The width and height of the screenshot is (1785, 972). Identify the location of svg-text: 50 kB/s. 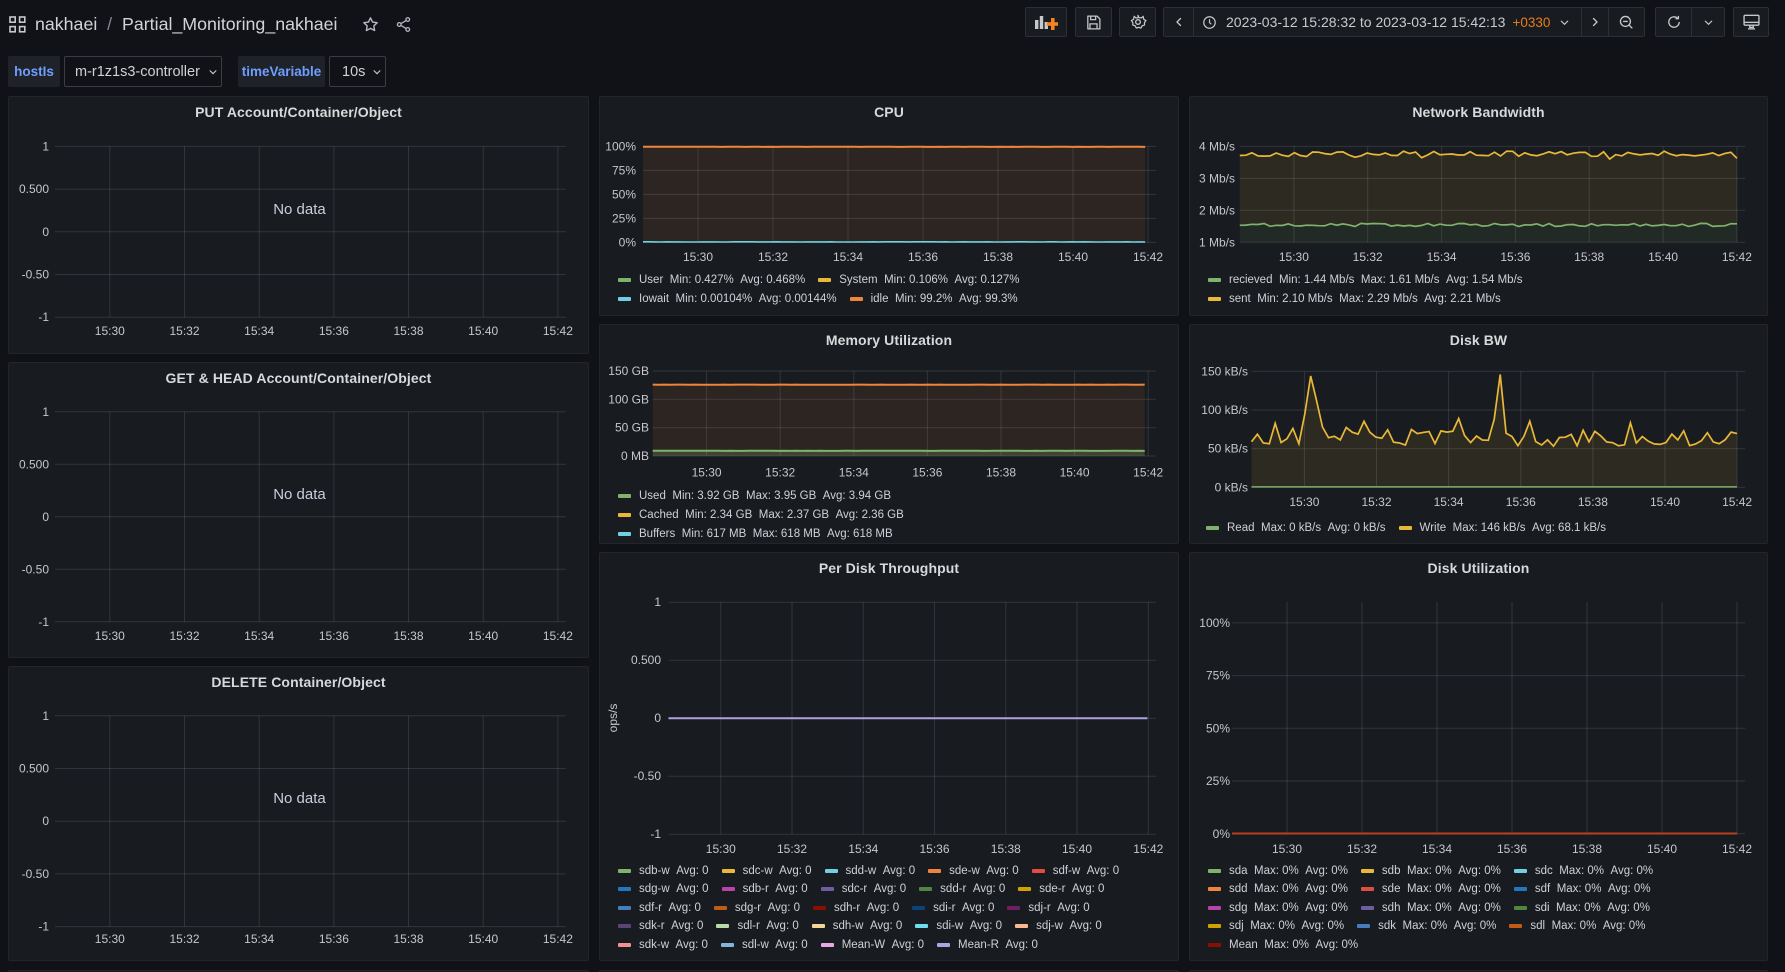
(1228, 449).